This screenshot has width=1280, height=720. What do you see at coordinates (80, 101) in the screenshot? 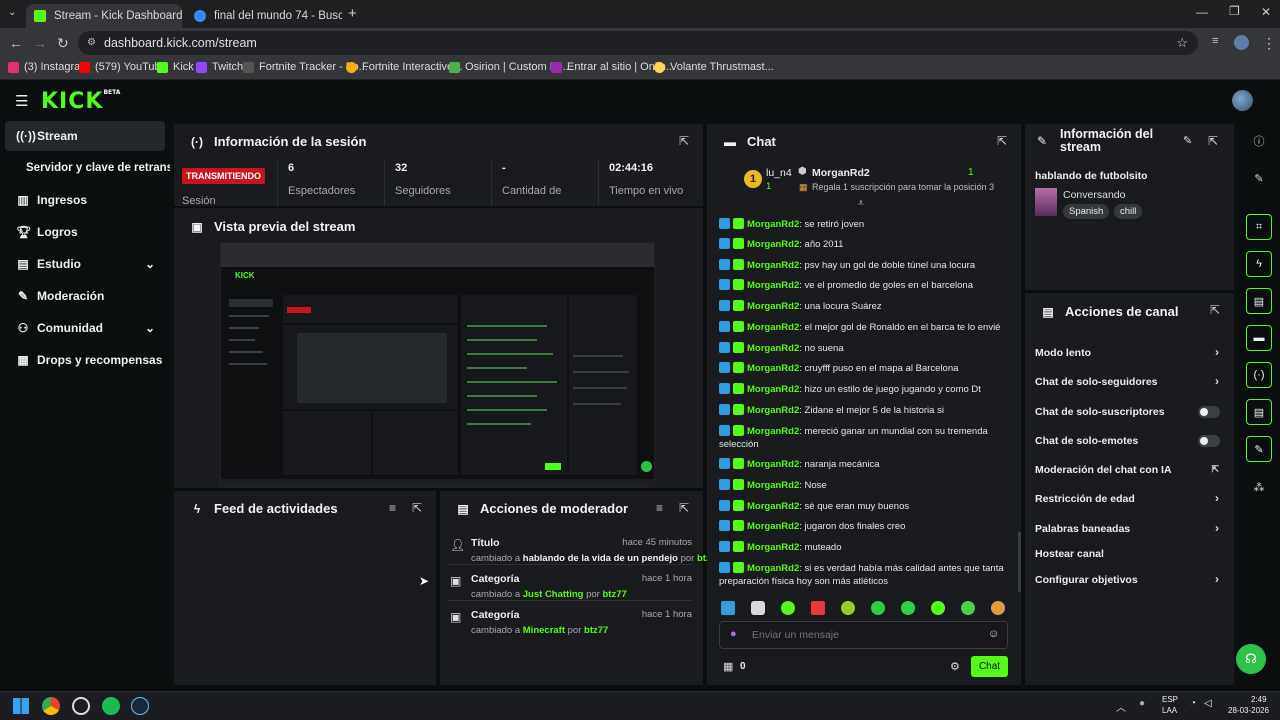
I see `kick-logo: KICKBETA` at bounding box center [80, 101].